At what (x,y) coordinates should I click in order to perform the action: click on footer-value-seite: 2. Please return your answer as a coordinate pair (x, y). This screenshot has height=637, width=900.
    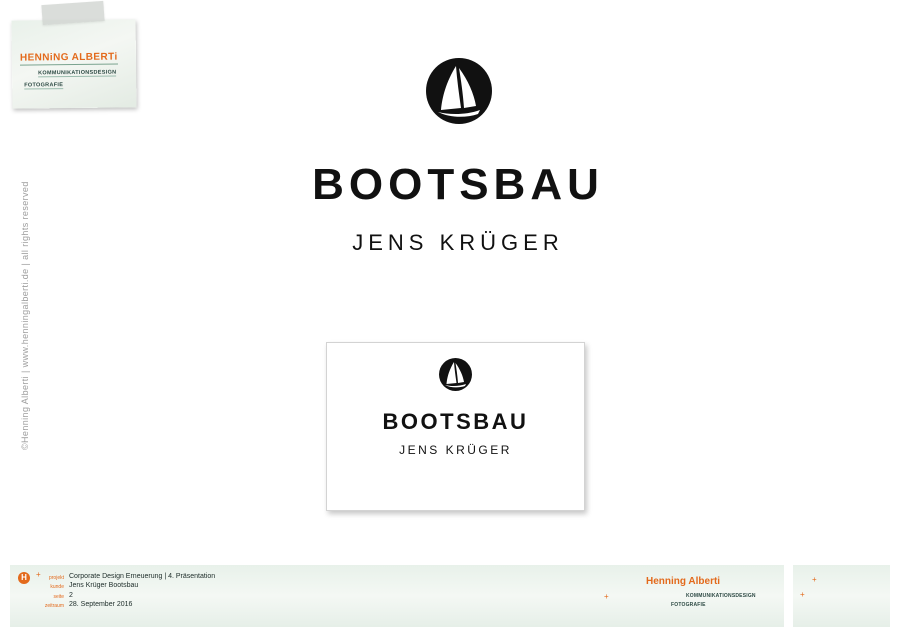
    Looking at the image, I should click on (71, 595).